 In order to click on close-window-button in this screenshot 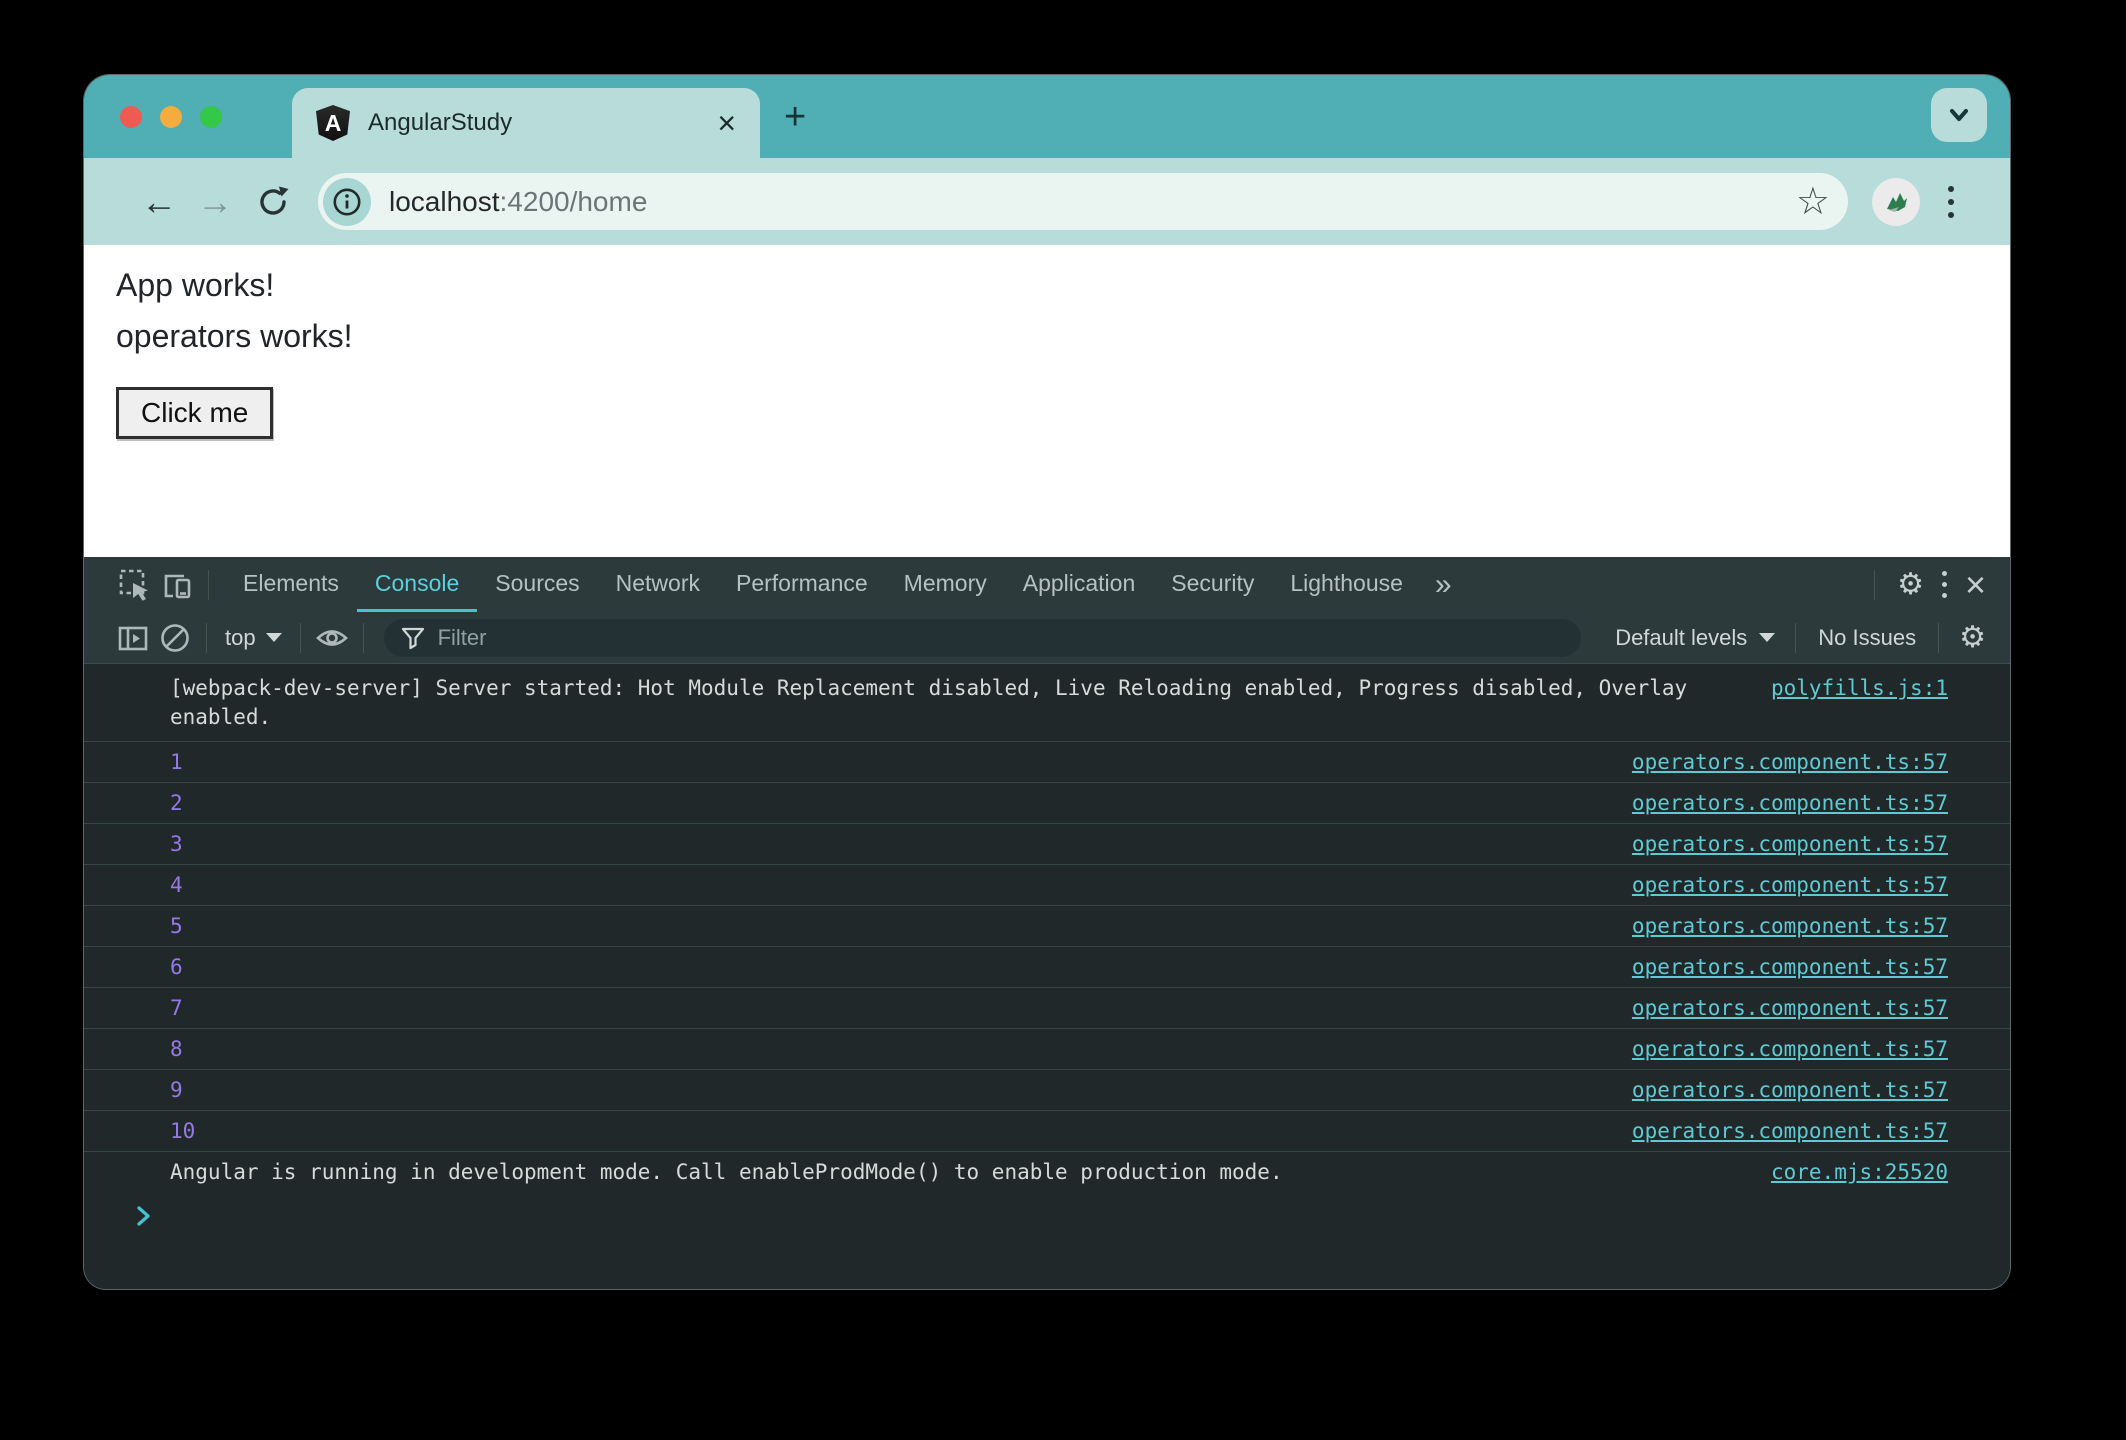, I will do `click(131, 116)`.